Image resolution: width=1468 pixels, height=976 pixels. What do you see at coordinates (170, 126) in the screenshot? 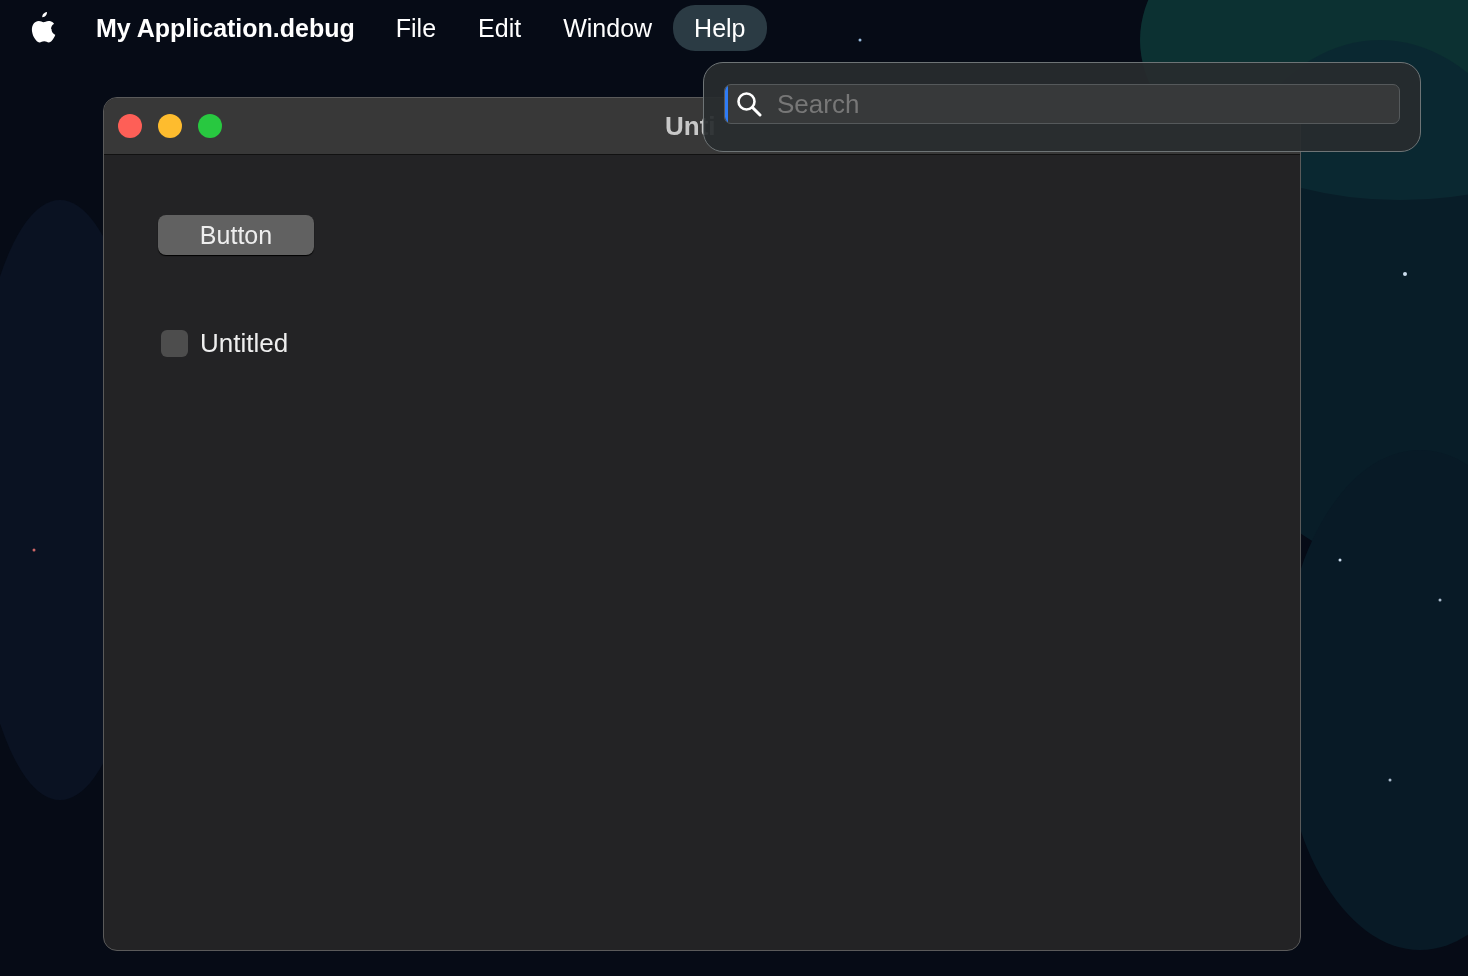
I see `minimize-button` at bounding box center [170, 126].